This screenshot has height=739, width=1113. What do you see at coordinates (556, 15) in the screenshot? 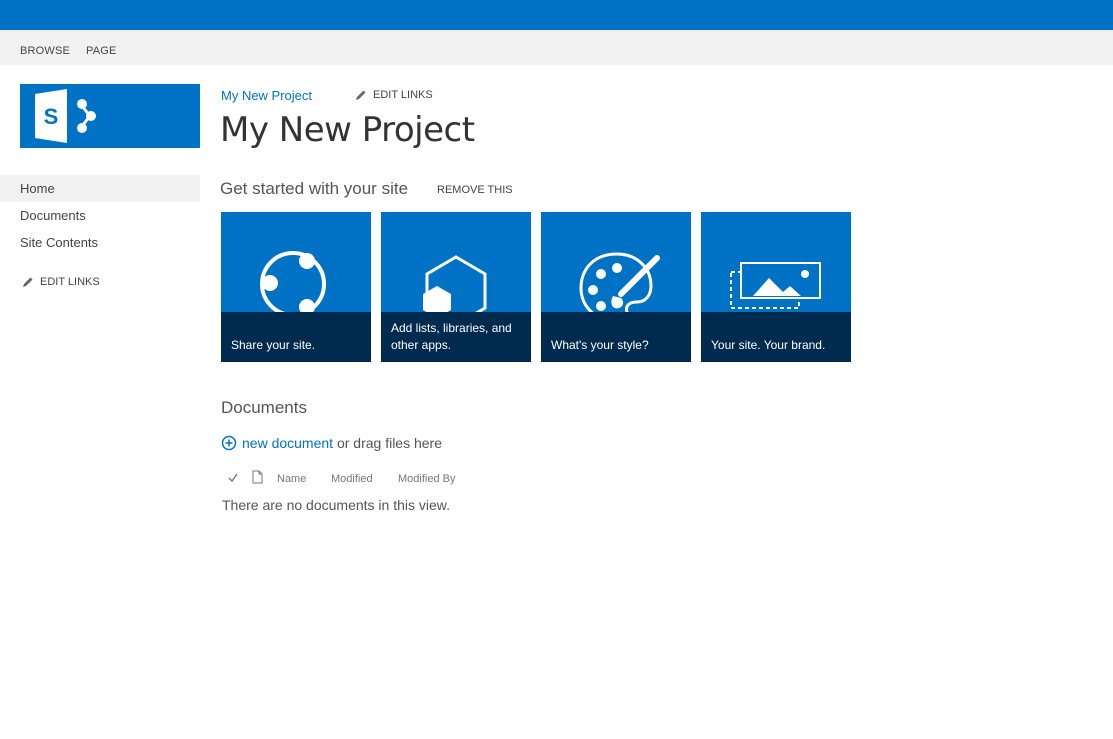
I see `suite-bar` at bounding box center [556, 15].